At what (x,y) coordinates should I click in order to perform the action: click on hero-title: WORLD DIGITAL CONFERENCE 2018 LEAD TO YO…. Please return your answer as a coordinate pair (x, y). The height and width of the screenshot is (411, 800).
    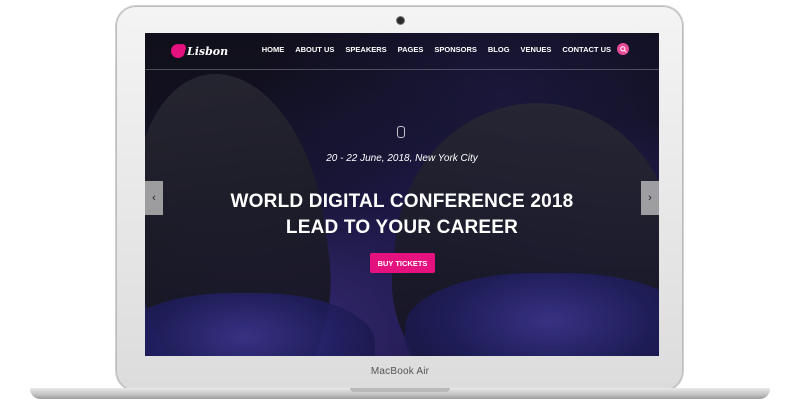
    Looking at the image, I should click on (402, 215).